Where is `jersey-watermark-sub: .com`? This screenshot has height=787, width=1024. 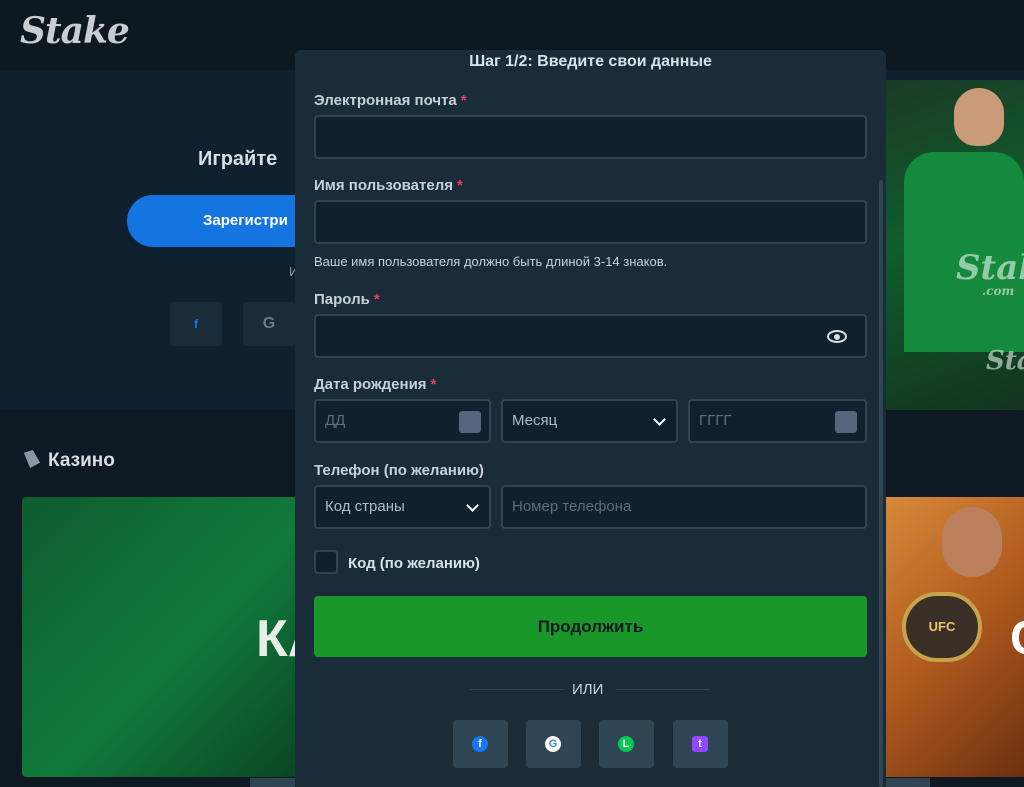 jersey-watermark-sub: .com is located at coordinates (998, 291).